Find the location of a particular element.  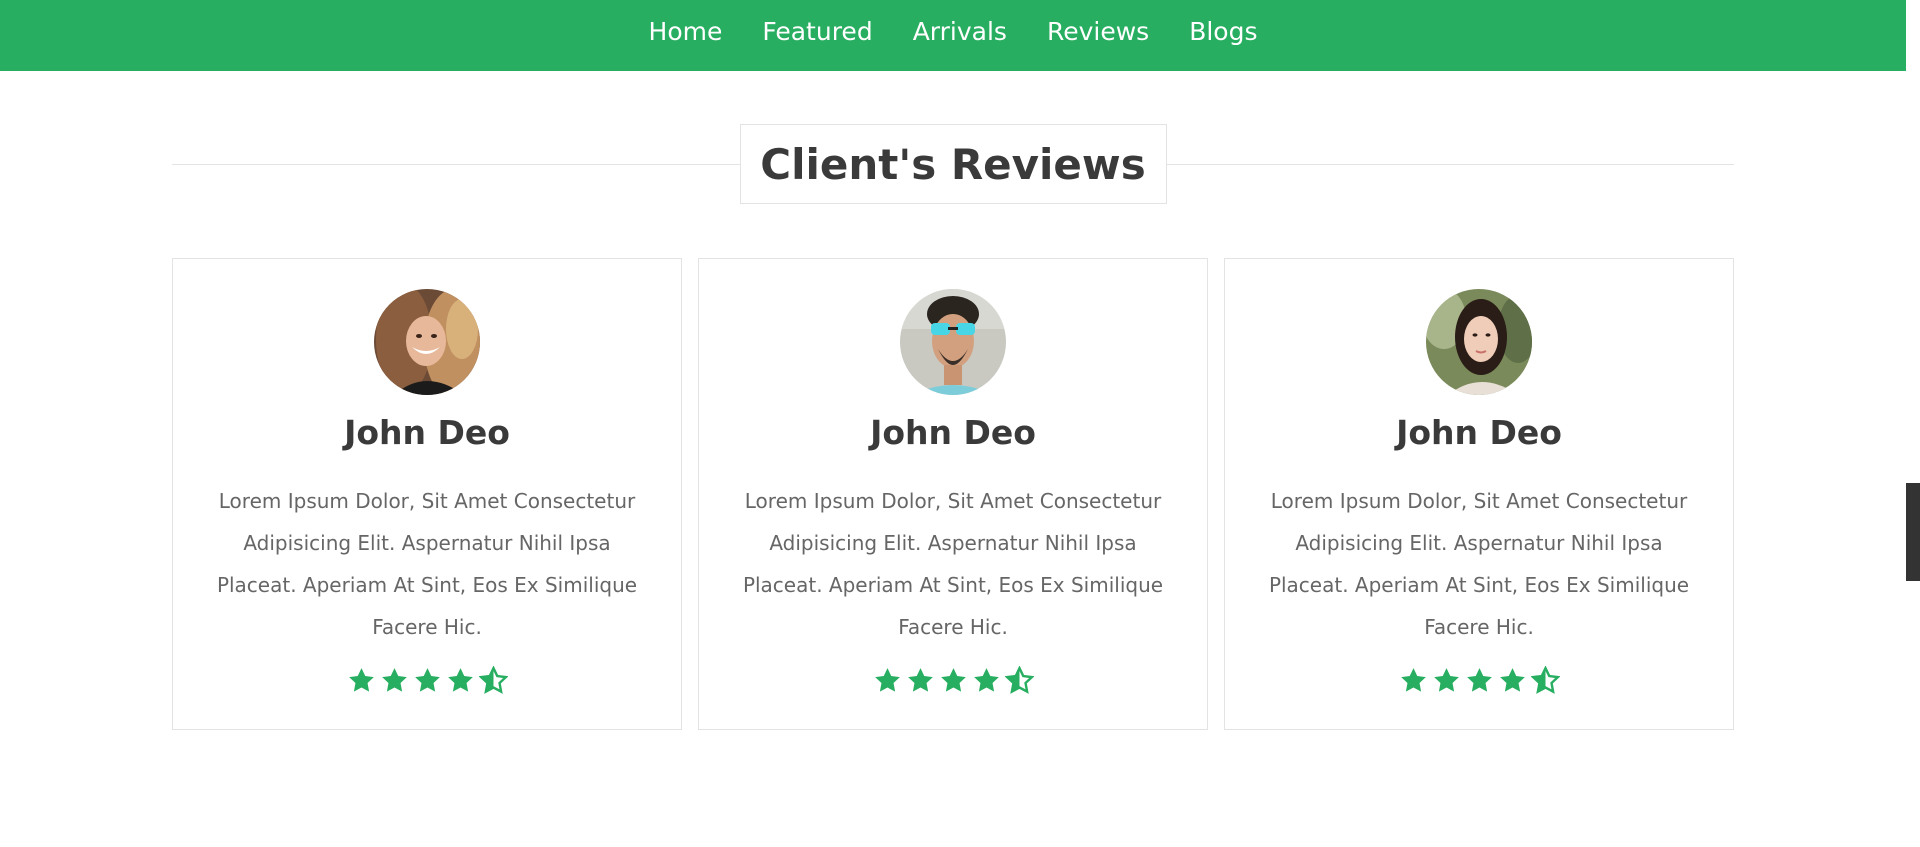

nav-links: Home Featured Arrivals Reviews Blogs is located at coordinates (953, 31).